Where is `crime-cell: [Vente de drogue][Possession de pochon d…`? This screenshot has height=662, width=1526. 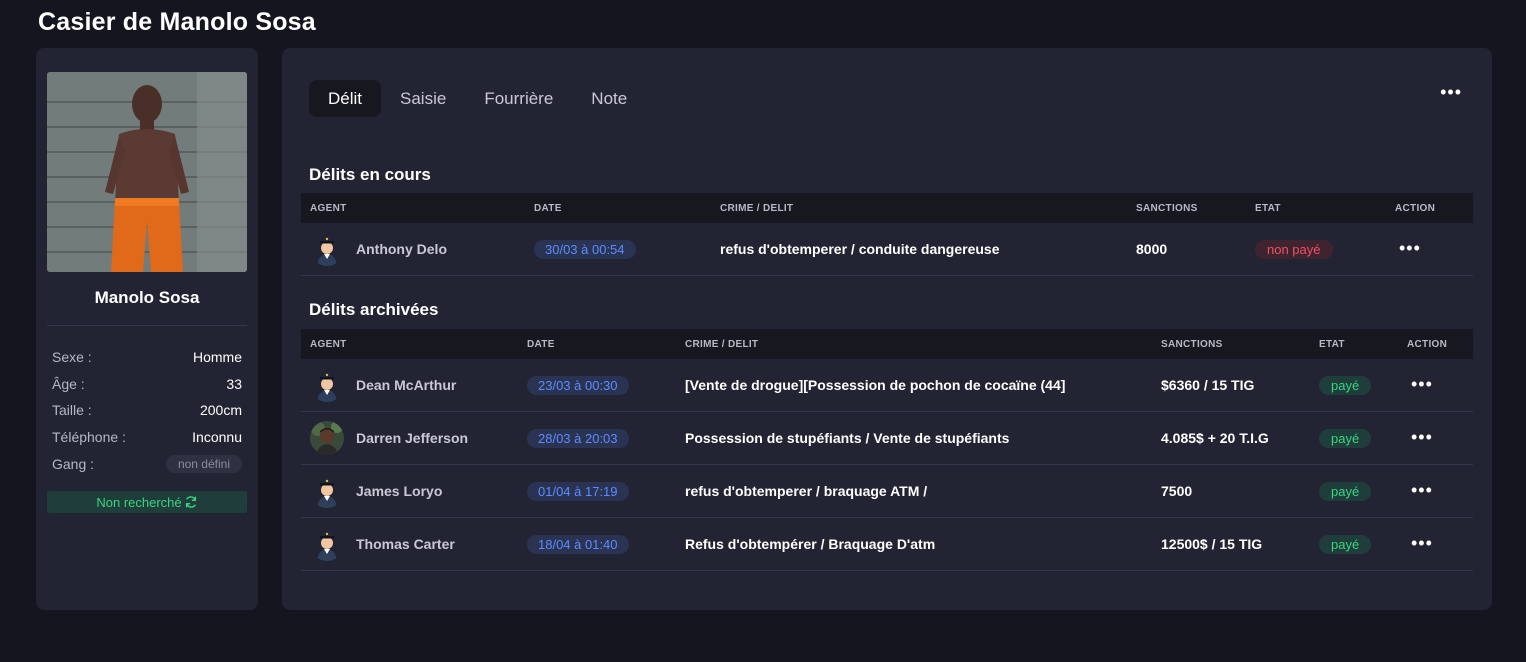 crime-cell: [Vente de drogue][Possession de pochon d… is located at coordinates (875, 385).